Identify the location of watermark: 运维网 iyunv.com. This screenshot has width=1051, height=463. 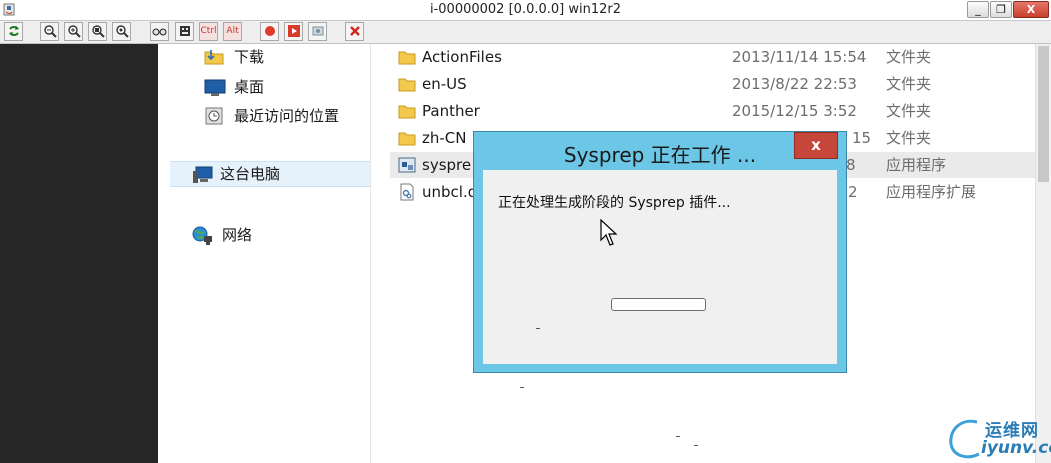
(998, 437).